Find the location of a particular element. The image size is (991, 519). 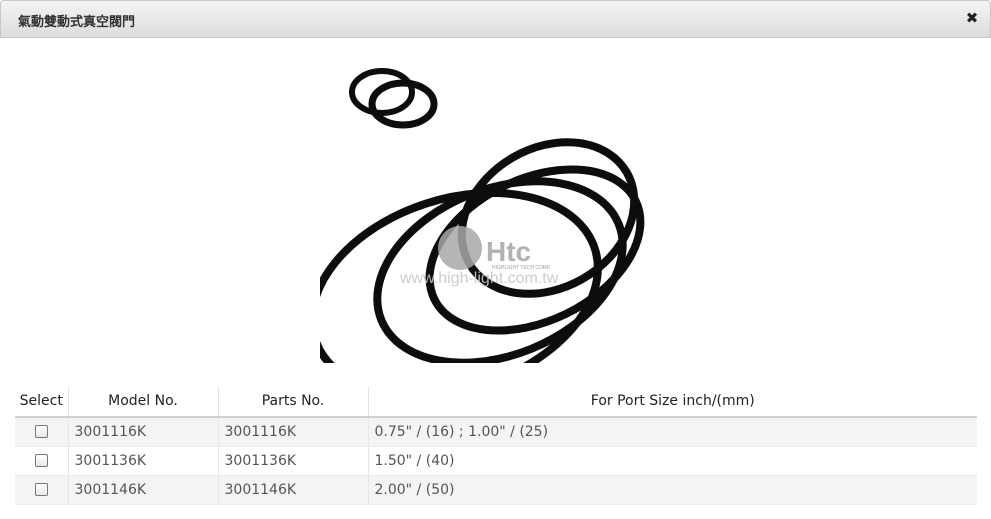

port-size-cell: 2.00" / (50) is located at coordinates (672, 490).